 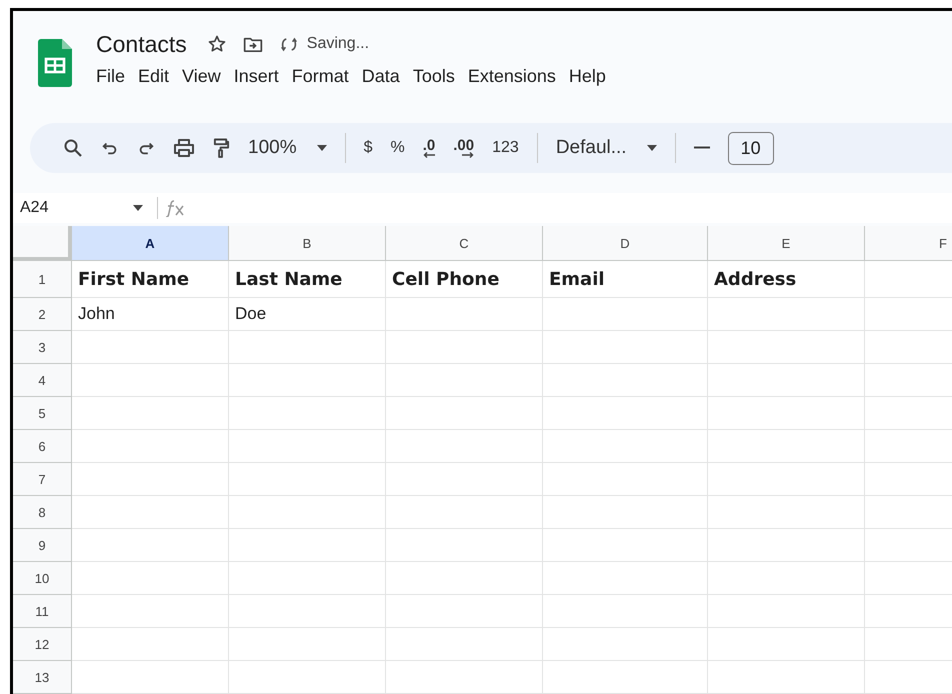 I want to click on menu-item: Format, so click(x=320, y=76).